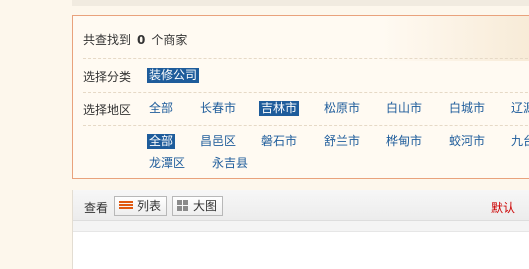 The height and width of the screenshot is (269, 529). Describe the element at coordinates (230, 163) in the screenshot. I see `district-option-yongji: 永吉县` at that location.